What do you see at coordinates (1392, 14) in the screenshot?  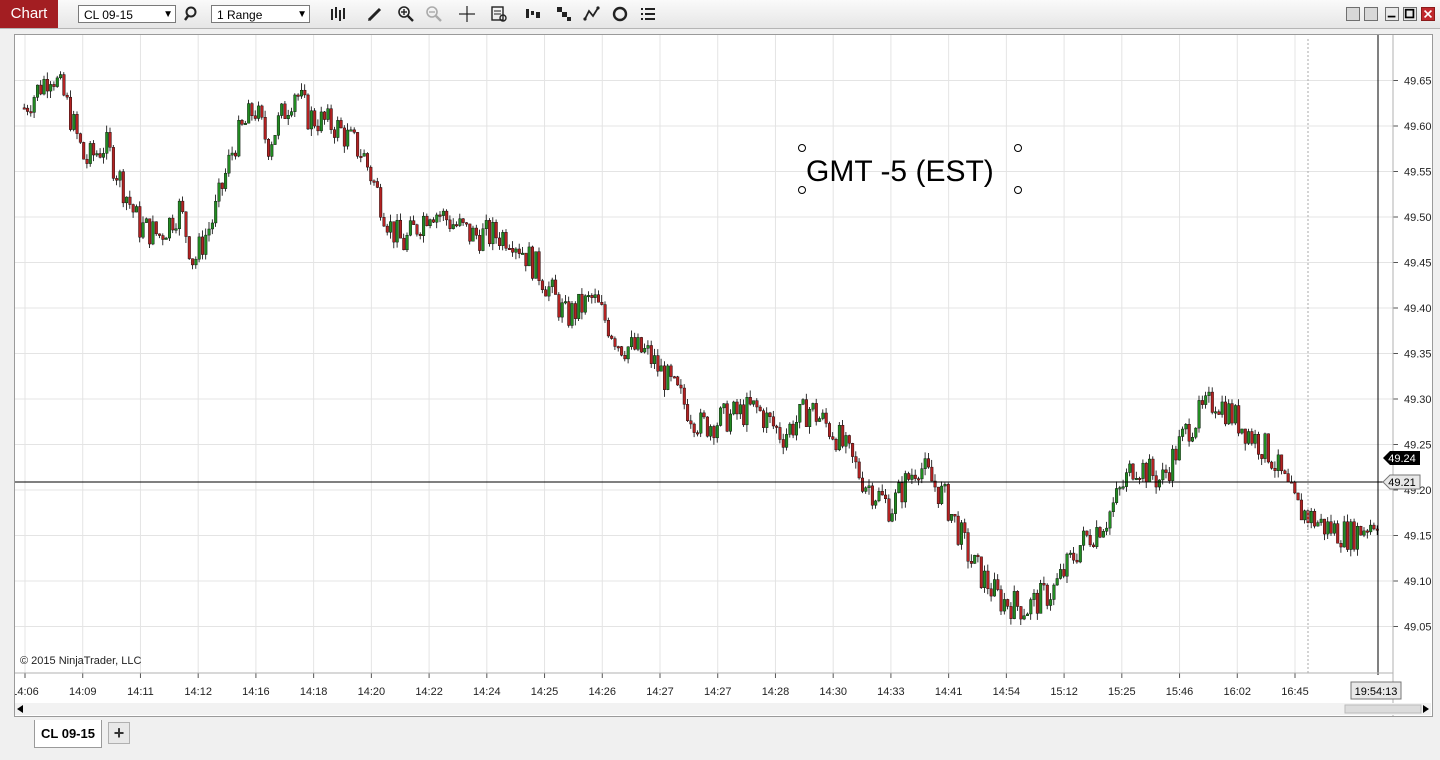 I see `minimize-icon` at bounding box center [1392, 14].